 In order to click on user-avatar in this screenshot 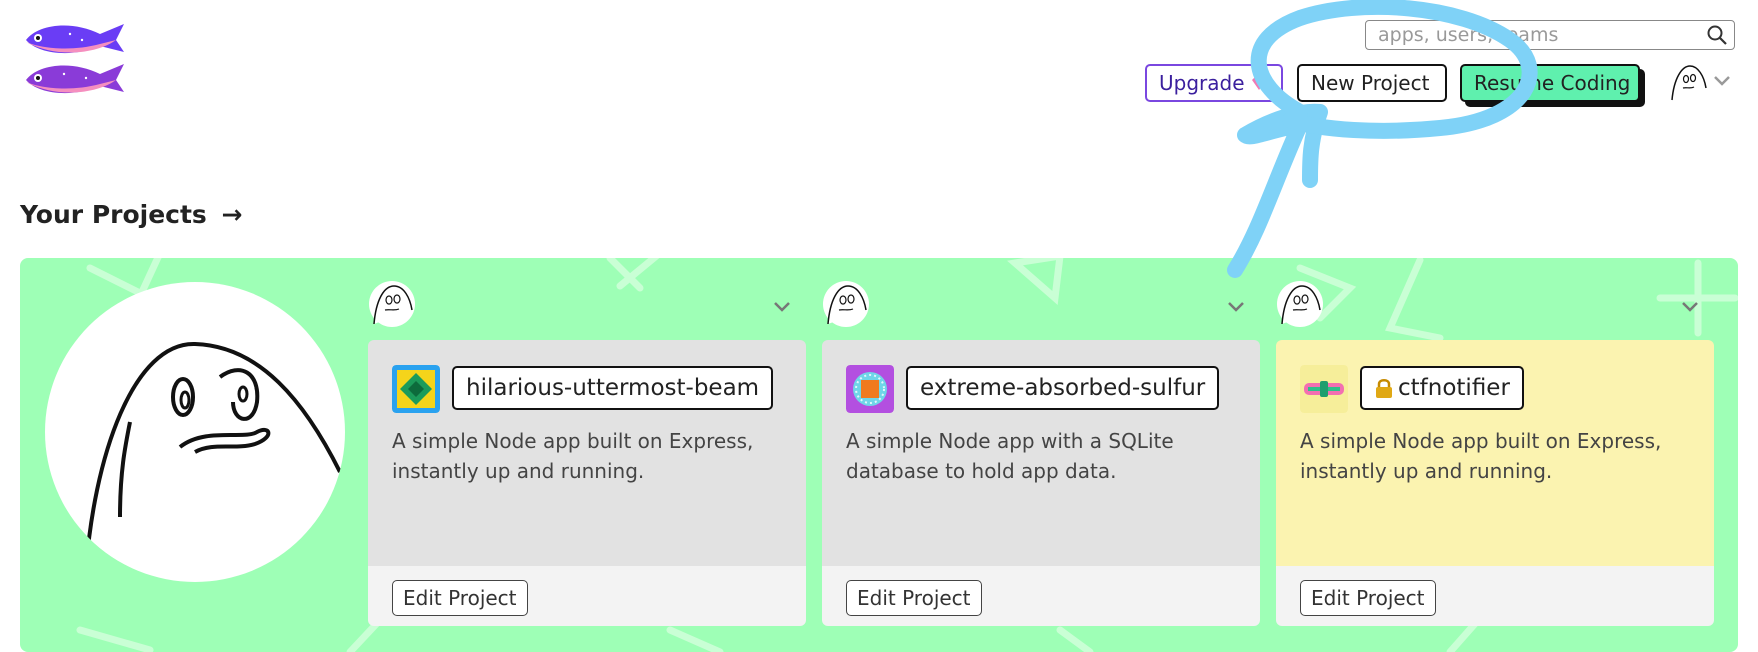, I will do `click(1688, 82)`.